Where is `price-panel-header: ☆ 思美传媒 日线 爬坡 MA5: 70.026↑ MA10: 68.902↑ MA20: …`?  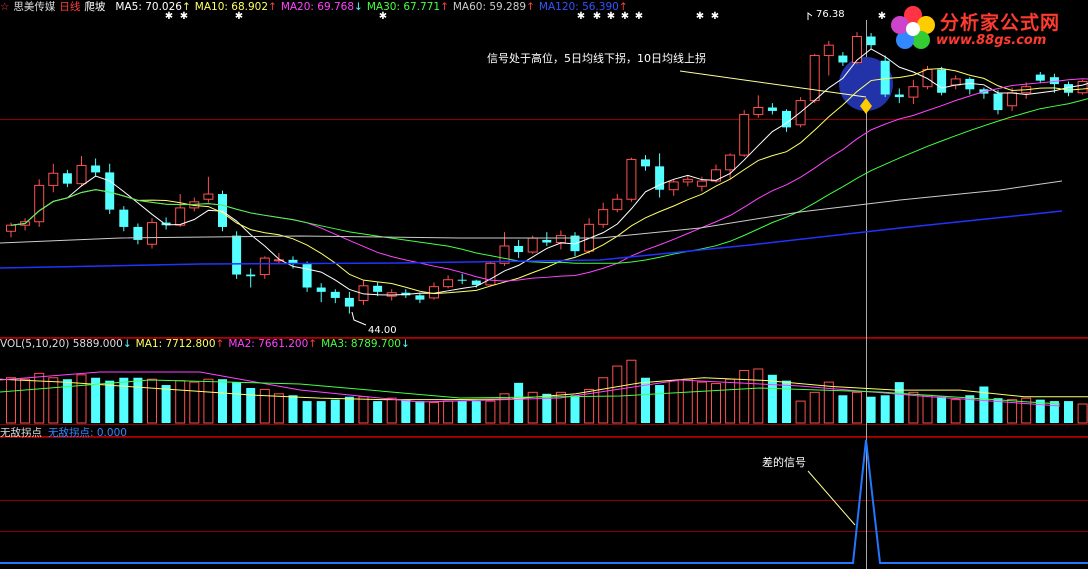 price-panel-header: ☆ 思美传媒 日线 爬坡 MA5: 70.026↑ MA10: 68.902↑ MA20: … is located at coordinates (316, 7).